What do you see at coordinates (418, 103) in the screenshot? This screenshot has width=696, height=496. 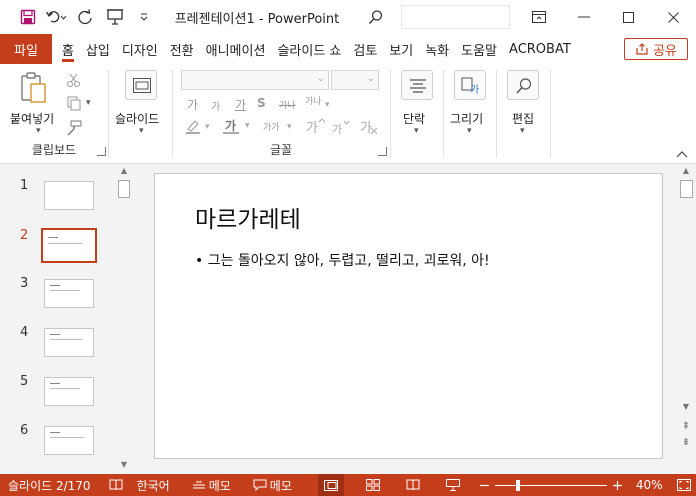 I see `paragraph-button: 단락 ▾` at bounding box center [418, 103].